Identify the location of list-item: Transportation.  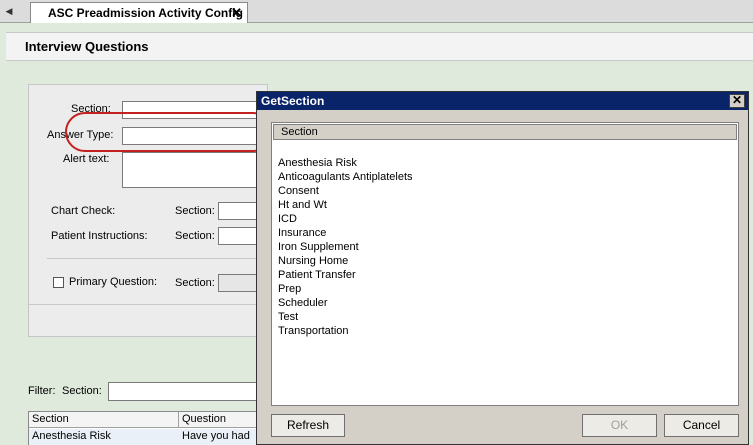
(345, 331).